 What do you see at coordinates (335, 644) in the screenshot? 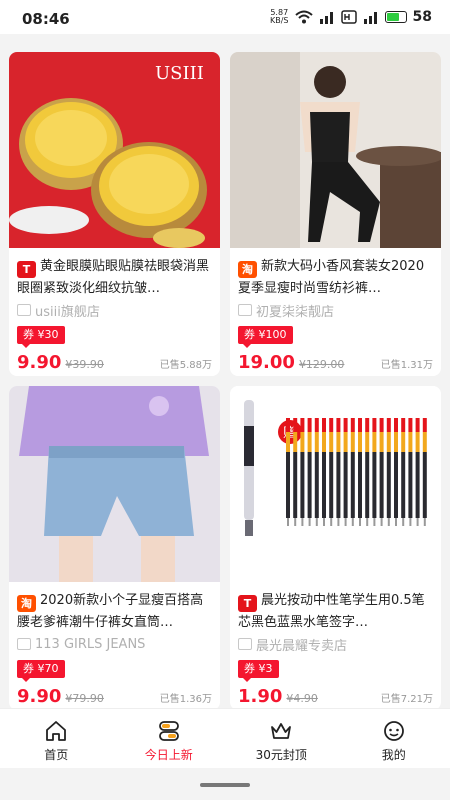
I see `shop-name: 晨光晨耀专卖店` at bounding box center [335, 644].